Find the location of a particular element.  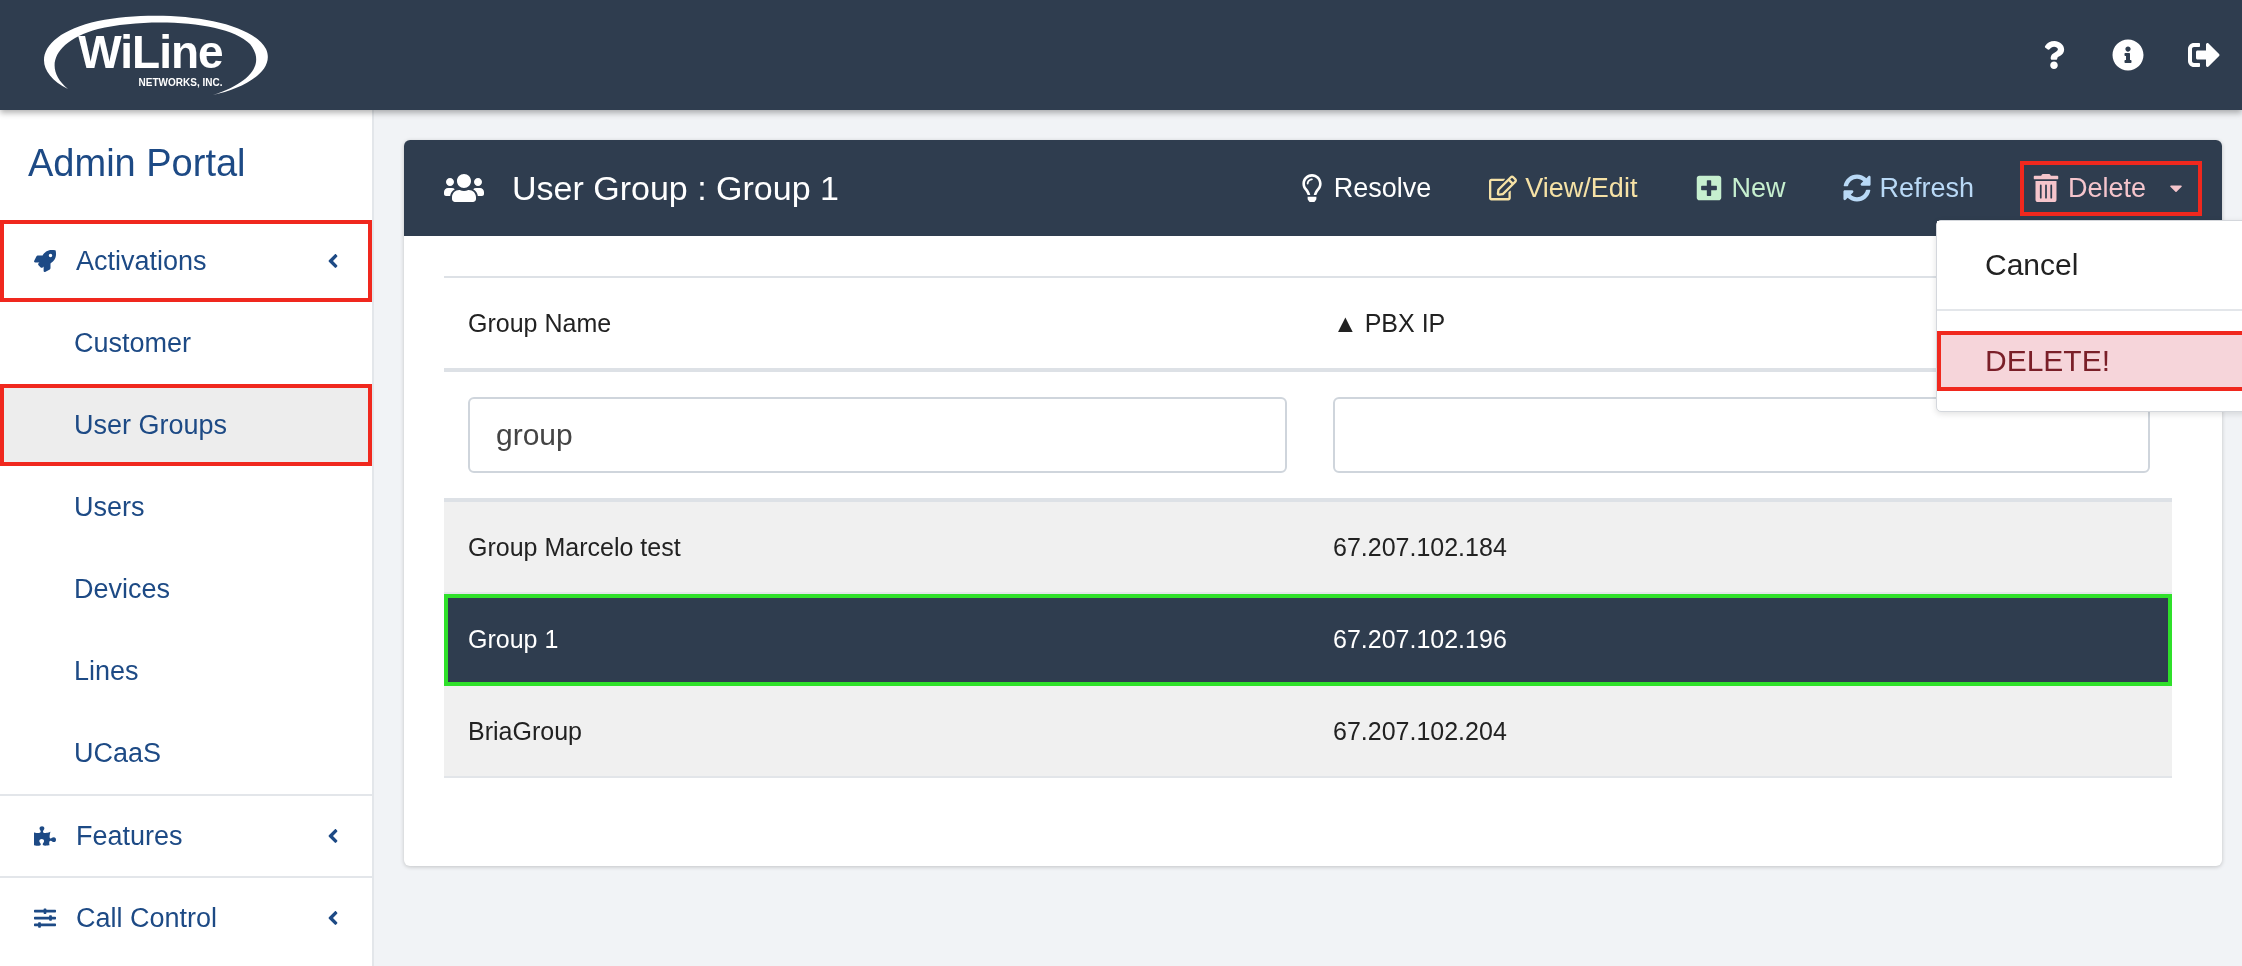

refresh-button: Refresh is located at coordinates (1910, 188).